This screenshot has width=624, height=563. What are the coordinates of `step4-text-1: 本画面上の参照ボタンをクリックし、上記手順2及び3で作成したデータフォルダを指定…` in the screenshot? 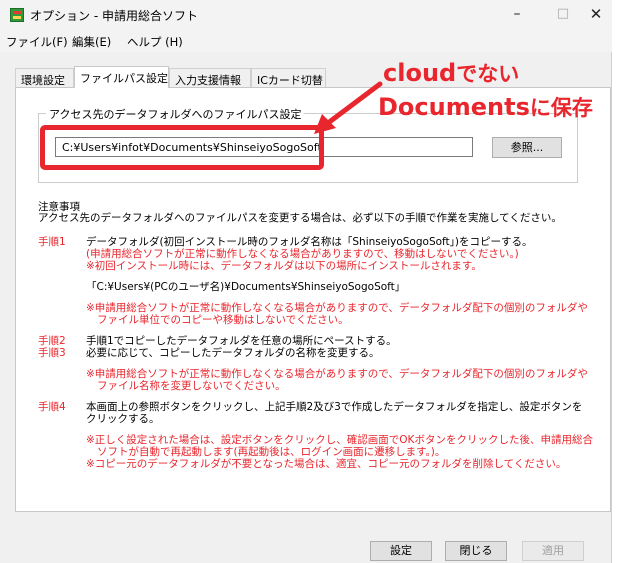 It's located at (334, 407).